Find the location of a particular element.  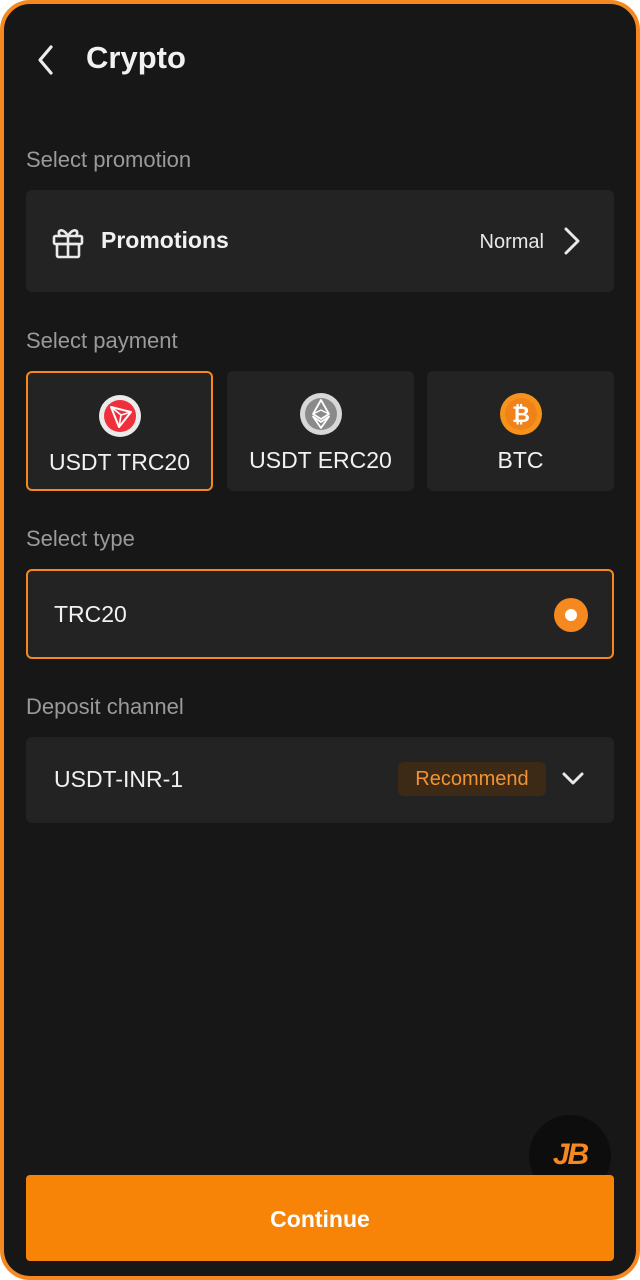

select-type-label: Select type is located at coordinates (80, 538).